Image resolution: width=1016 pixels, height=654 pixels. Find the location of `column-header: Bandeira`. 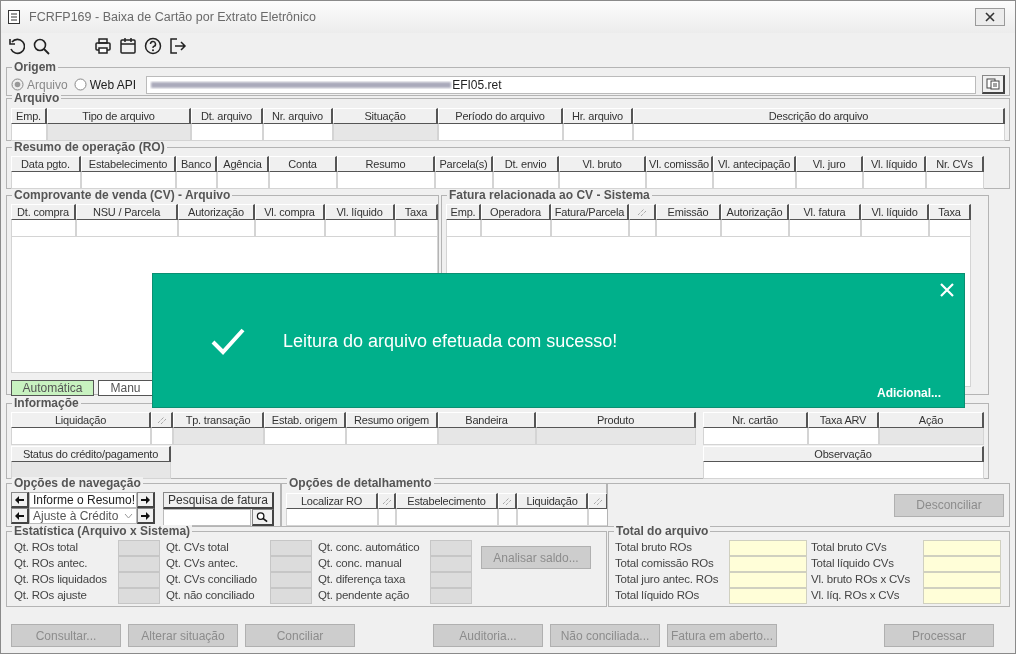

column-header: Bandeira is located at coordinates (487, 420).